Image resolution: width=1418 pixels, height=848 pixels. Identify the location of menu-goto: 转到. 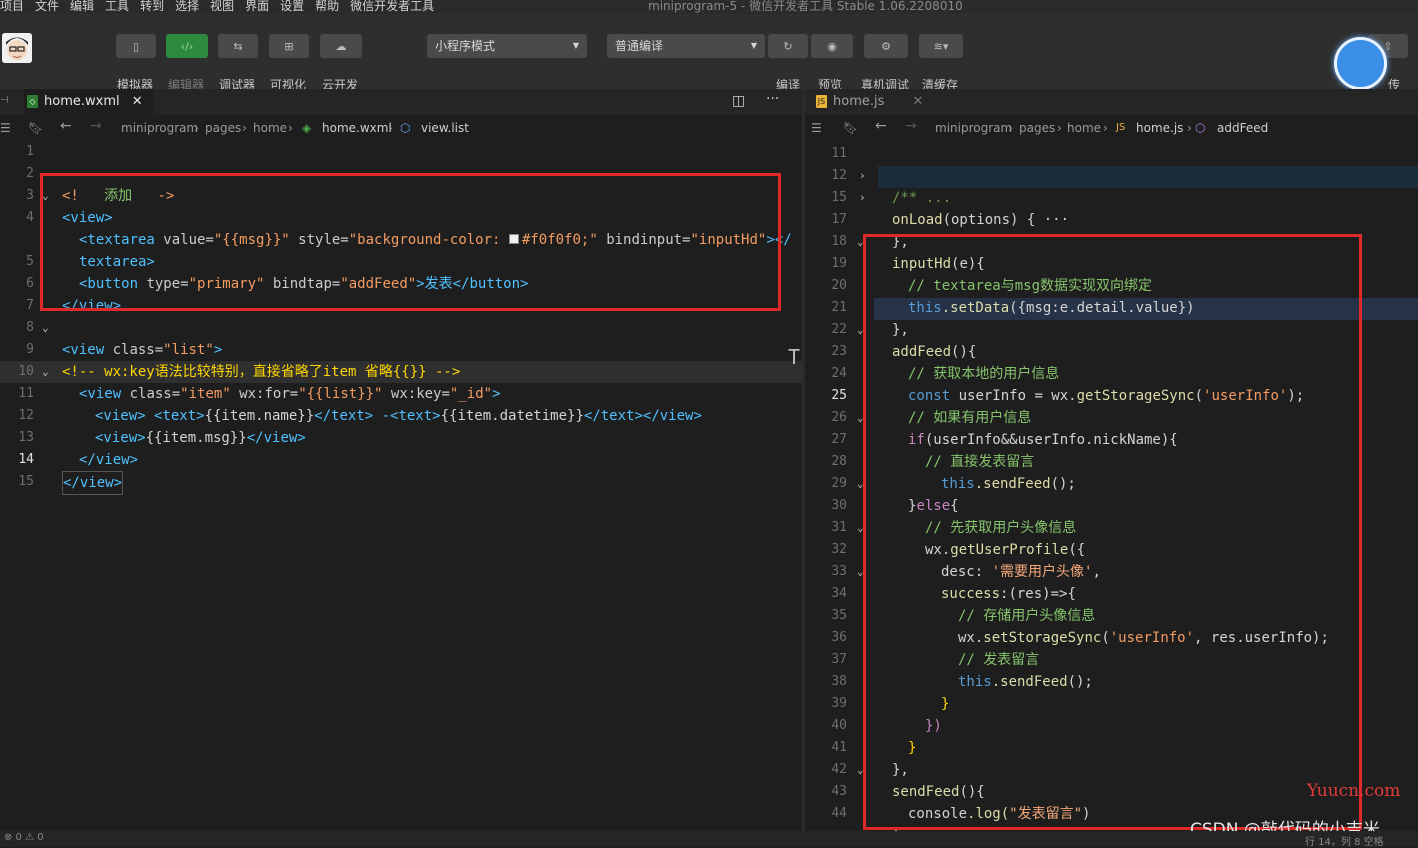
(152, 7).